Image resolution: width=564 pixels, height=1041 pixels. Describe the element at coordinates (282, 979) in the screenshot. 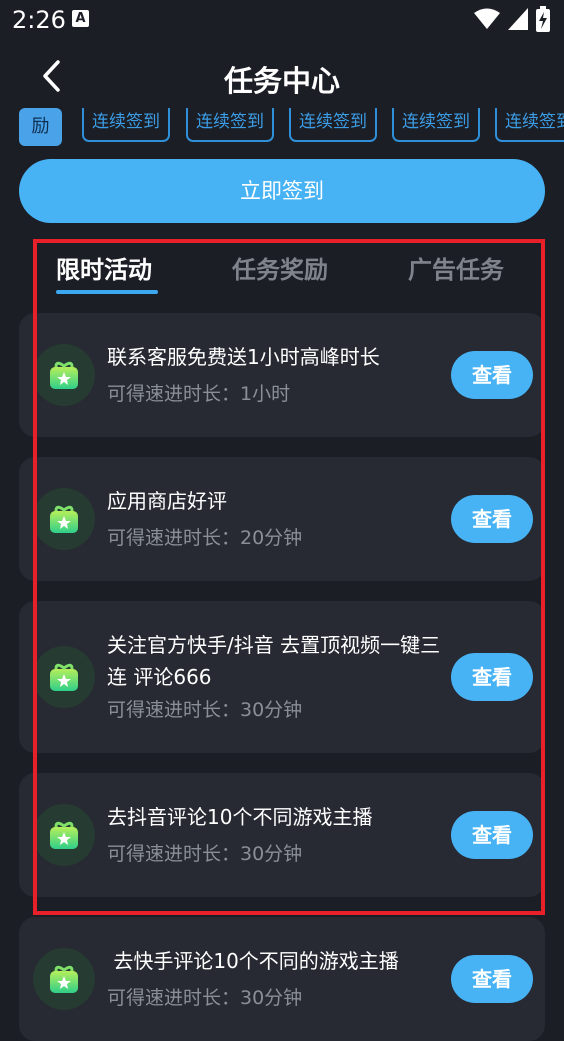

I see `task-card: 去快手评论10个不同的游戏主播 可得速进时长：30分钟 查看` at that location.